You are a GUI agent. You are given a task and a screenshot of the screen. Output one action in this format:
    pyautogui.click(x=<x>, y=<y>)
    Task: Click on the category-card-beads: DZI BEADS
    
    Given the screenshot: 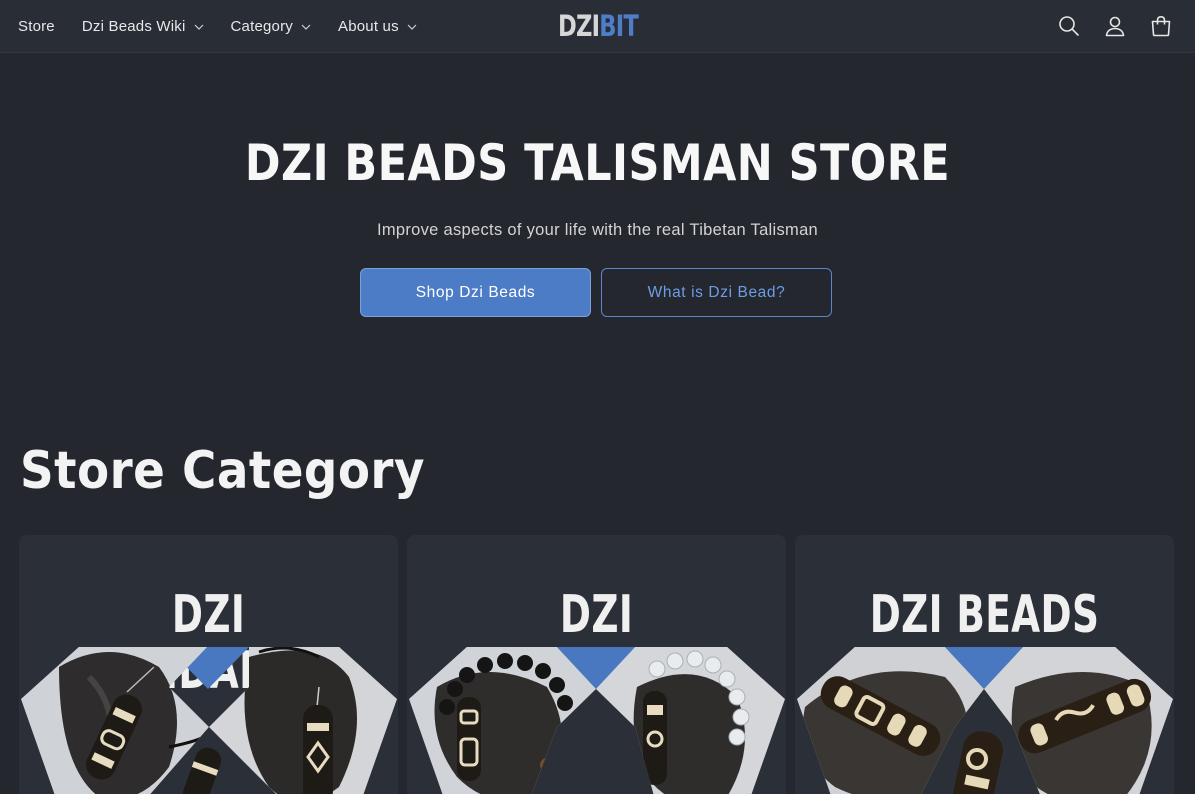 What is the action you would take?
    pyautogui.click(x=984, y=664)
    